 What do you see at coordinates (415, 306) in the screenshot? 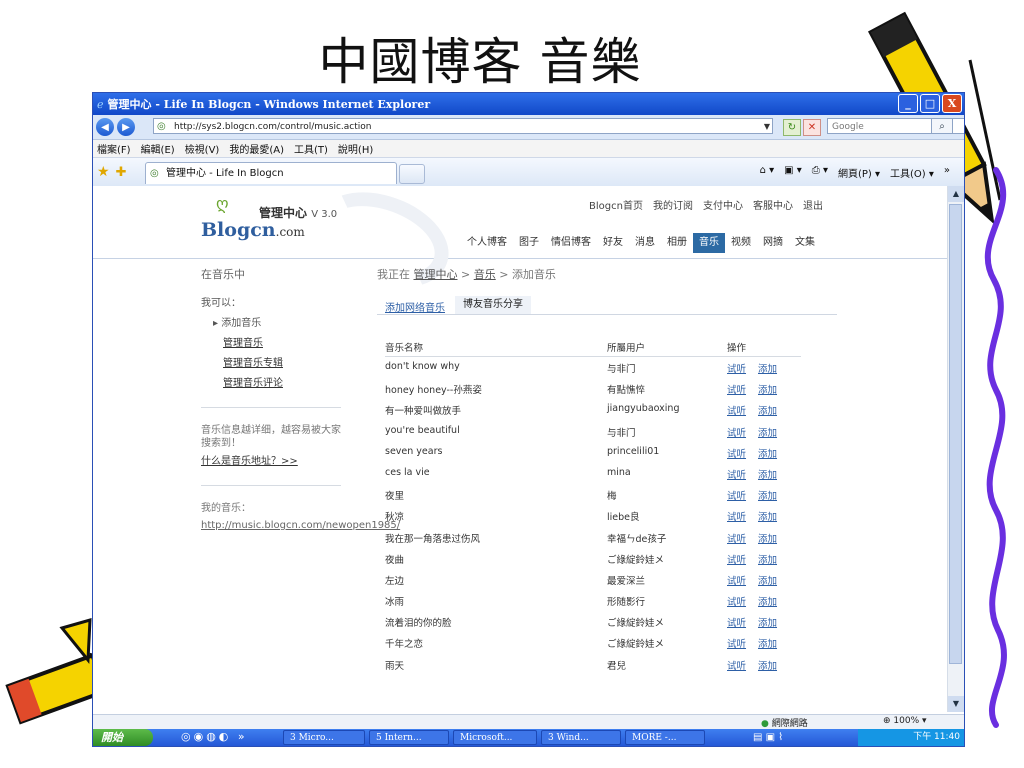
I see `tab-add-web-music: 添加网络音乐` at bounding box center [415, 306].